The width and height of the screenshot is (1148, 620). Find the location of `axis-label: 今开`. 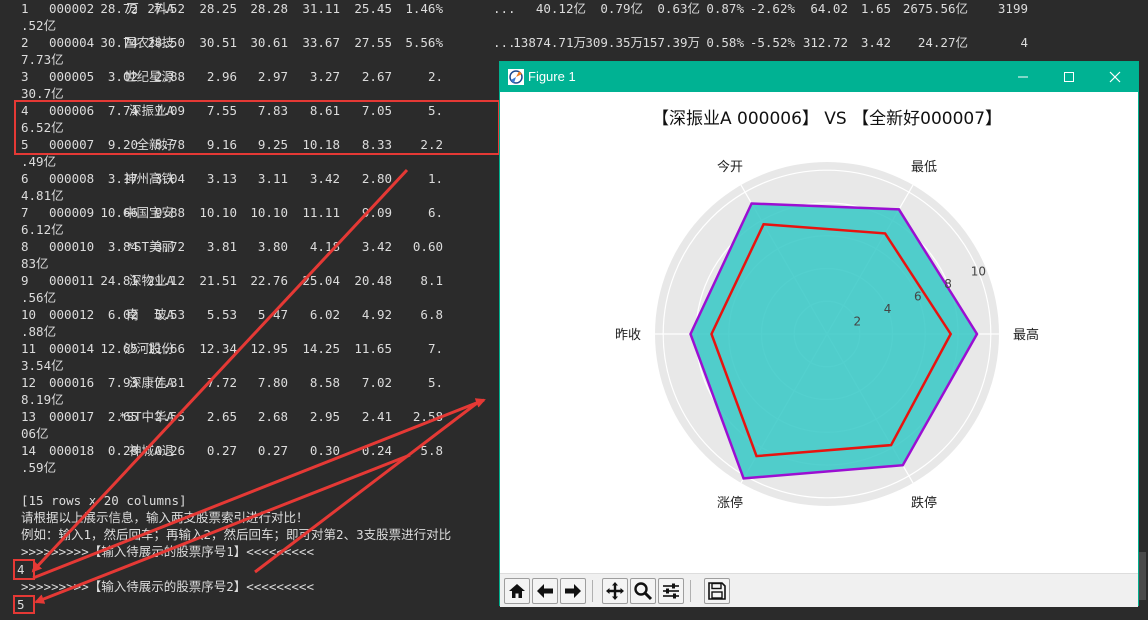

axis-label: 今开 is located at coordinates (730, 167).